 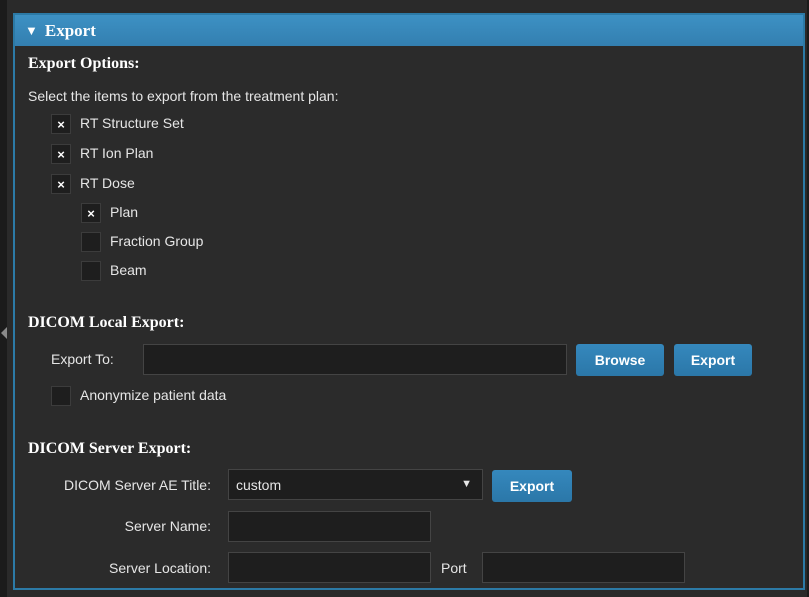 I want to click on browse-button: Browse, so click(x=620, y=360).